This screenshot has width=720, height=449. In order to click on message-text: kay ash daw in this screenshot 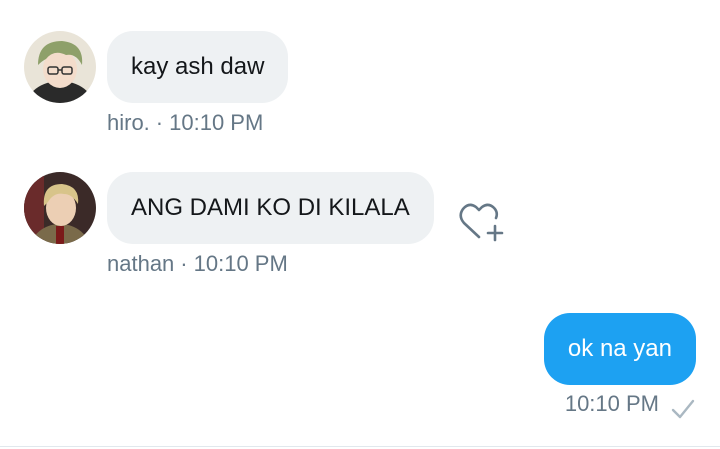, I will do `click(198, 66)`.